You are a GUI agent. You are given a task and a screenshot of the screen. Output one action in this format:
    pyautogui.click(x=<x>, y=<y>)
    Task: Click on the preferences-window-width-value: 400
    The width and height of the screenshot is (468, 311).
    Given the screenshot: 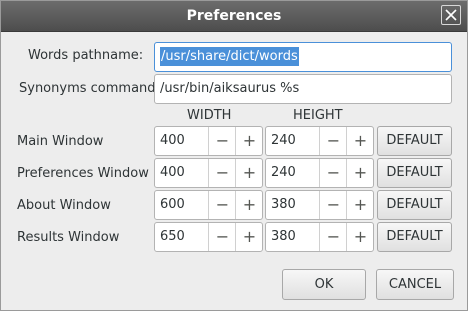 What is the action you would take?
    pyautogui.click(x=172, y=172)
    